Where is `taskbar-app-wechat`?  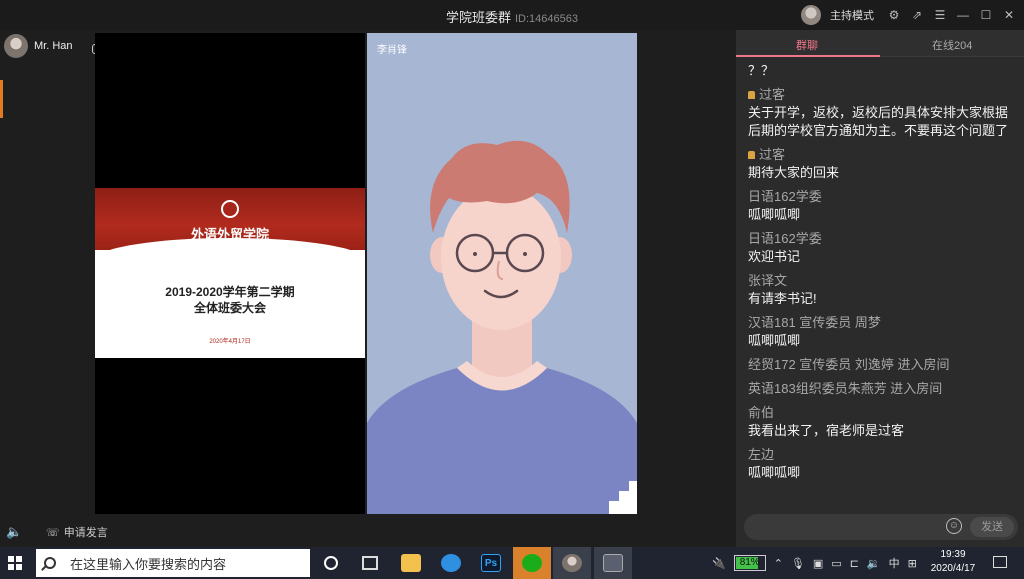
taskbar-app-wechat is located at coordinates (532, 563).